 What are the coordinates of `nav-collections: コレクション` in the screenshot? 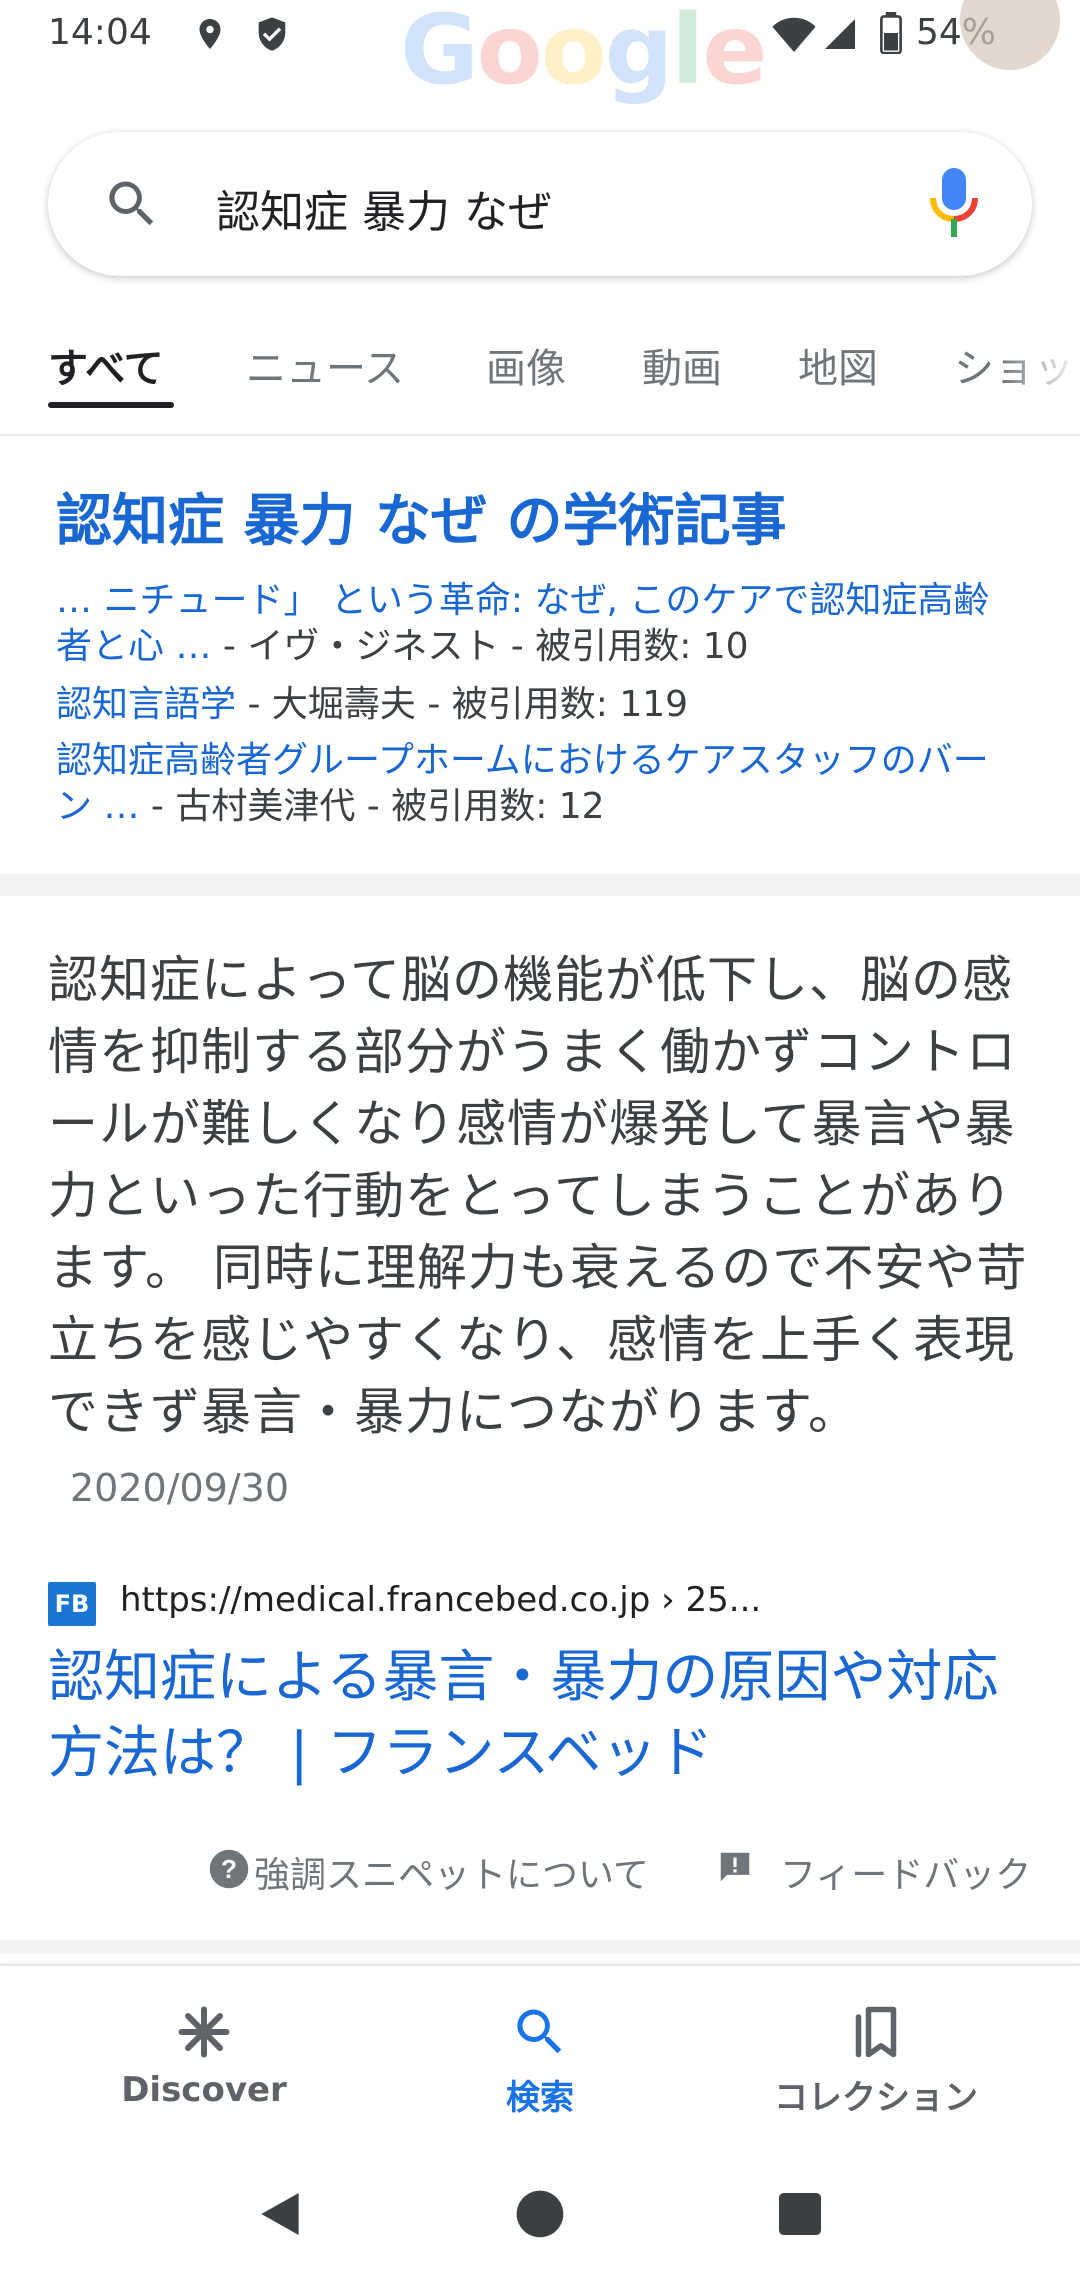 It's located at (876, 2060).